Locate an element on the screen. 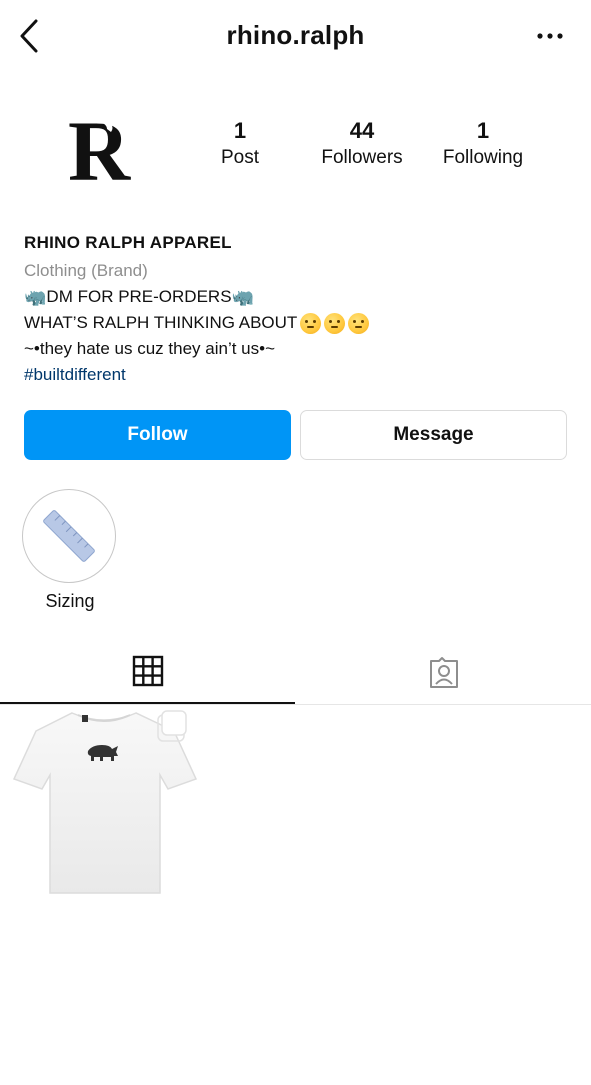 Image resolution: width=591 pixels, height=1085 pixels. stat-following-label: Following is located at coordinates (483, 157).